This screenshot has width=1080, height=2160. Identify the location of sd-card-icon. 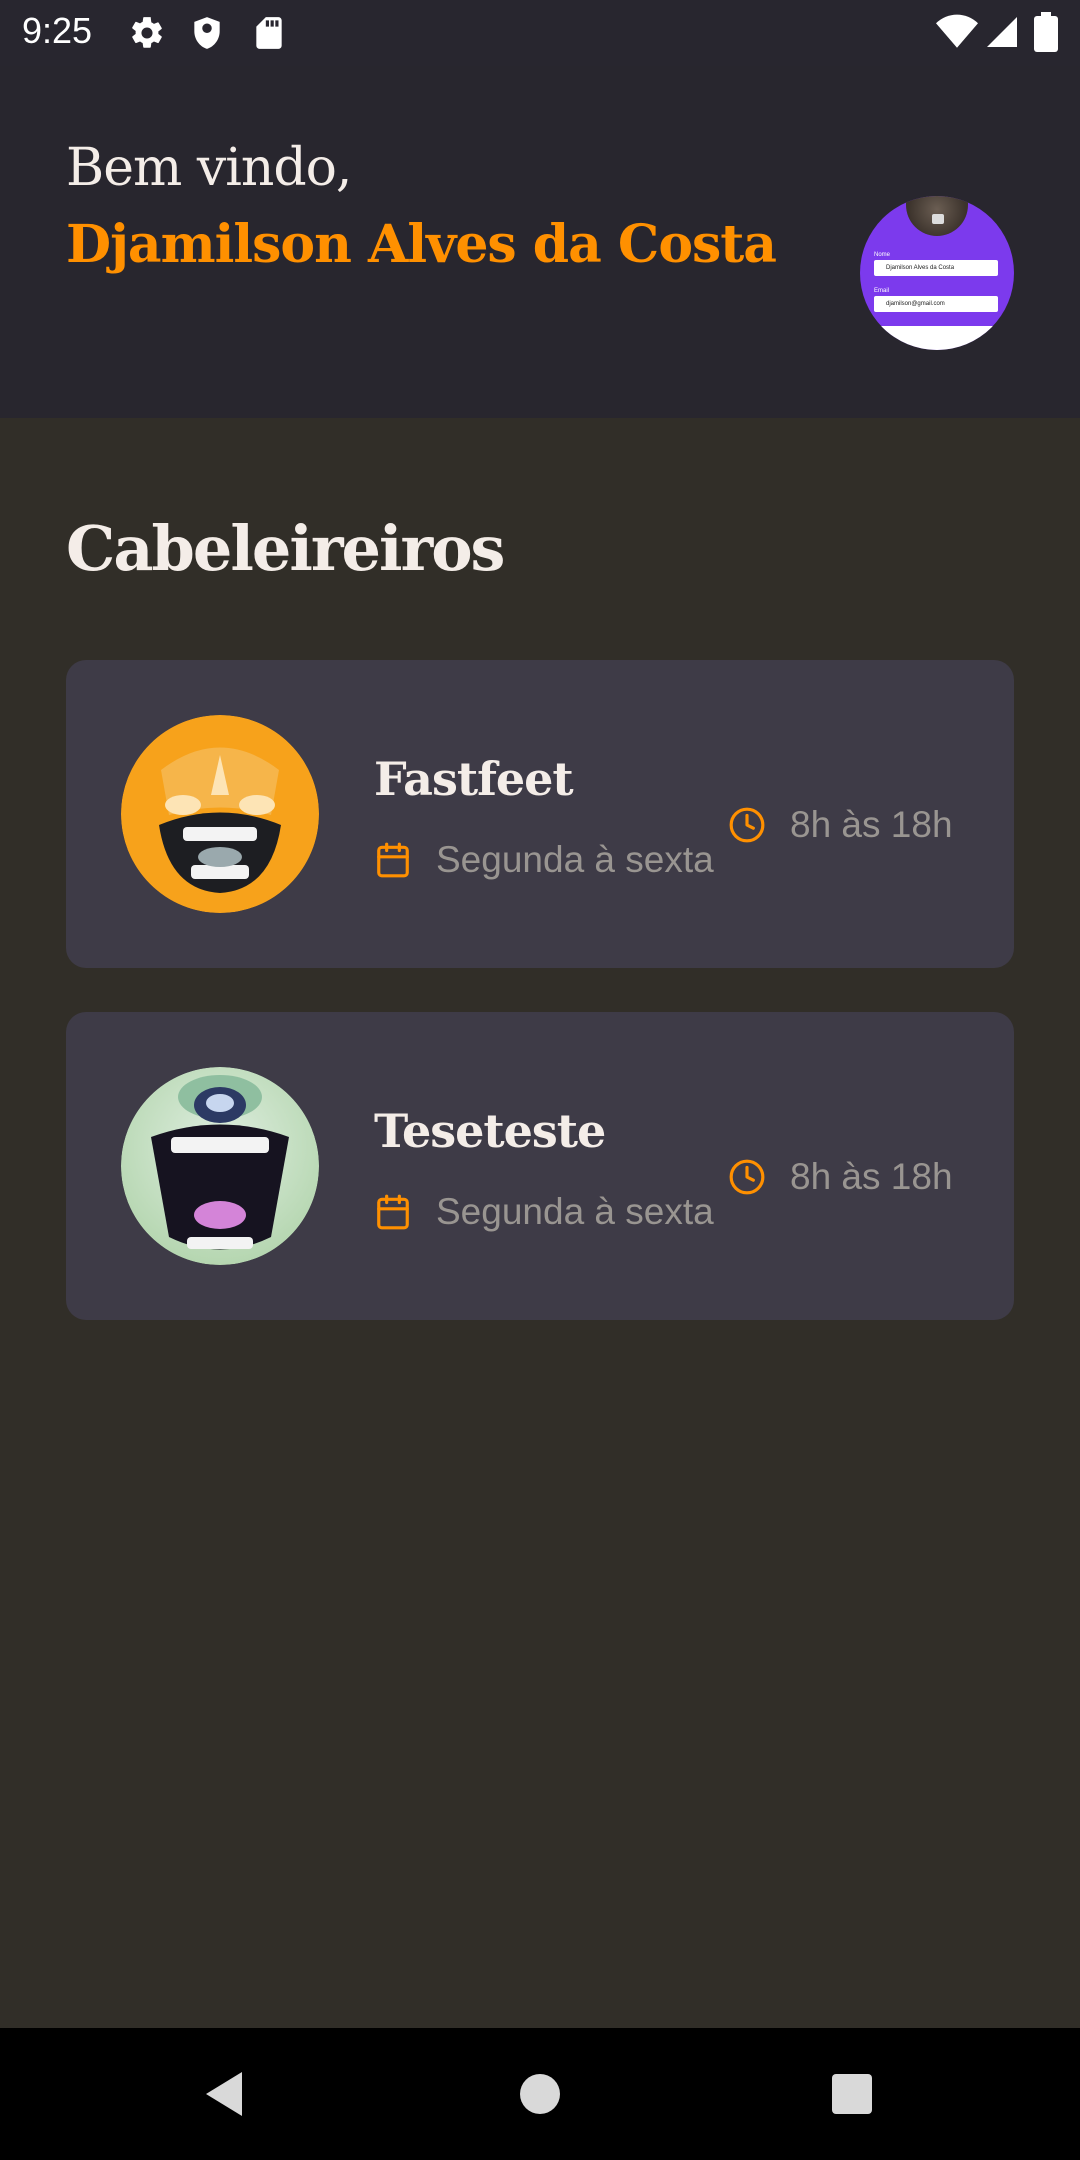
(269, 33).